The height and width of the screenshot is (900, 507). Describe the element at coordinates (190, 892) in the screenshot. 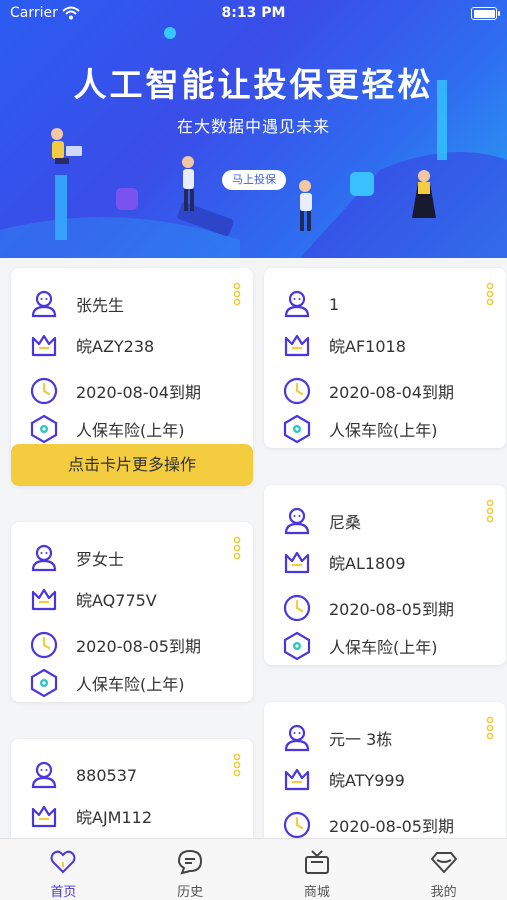

I see `tab-label: 历史` at that location.